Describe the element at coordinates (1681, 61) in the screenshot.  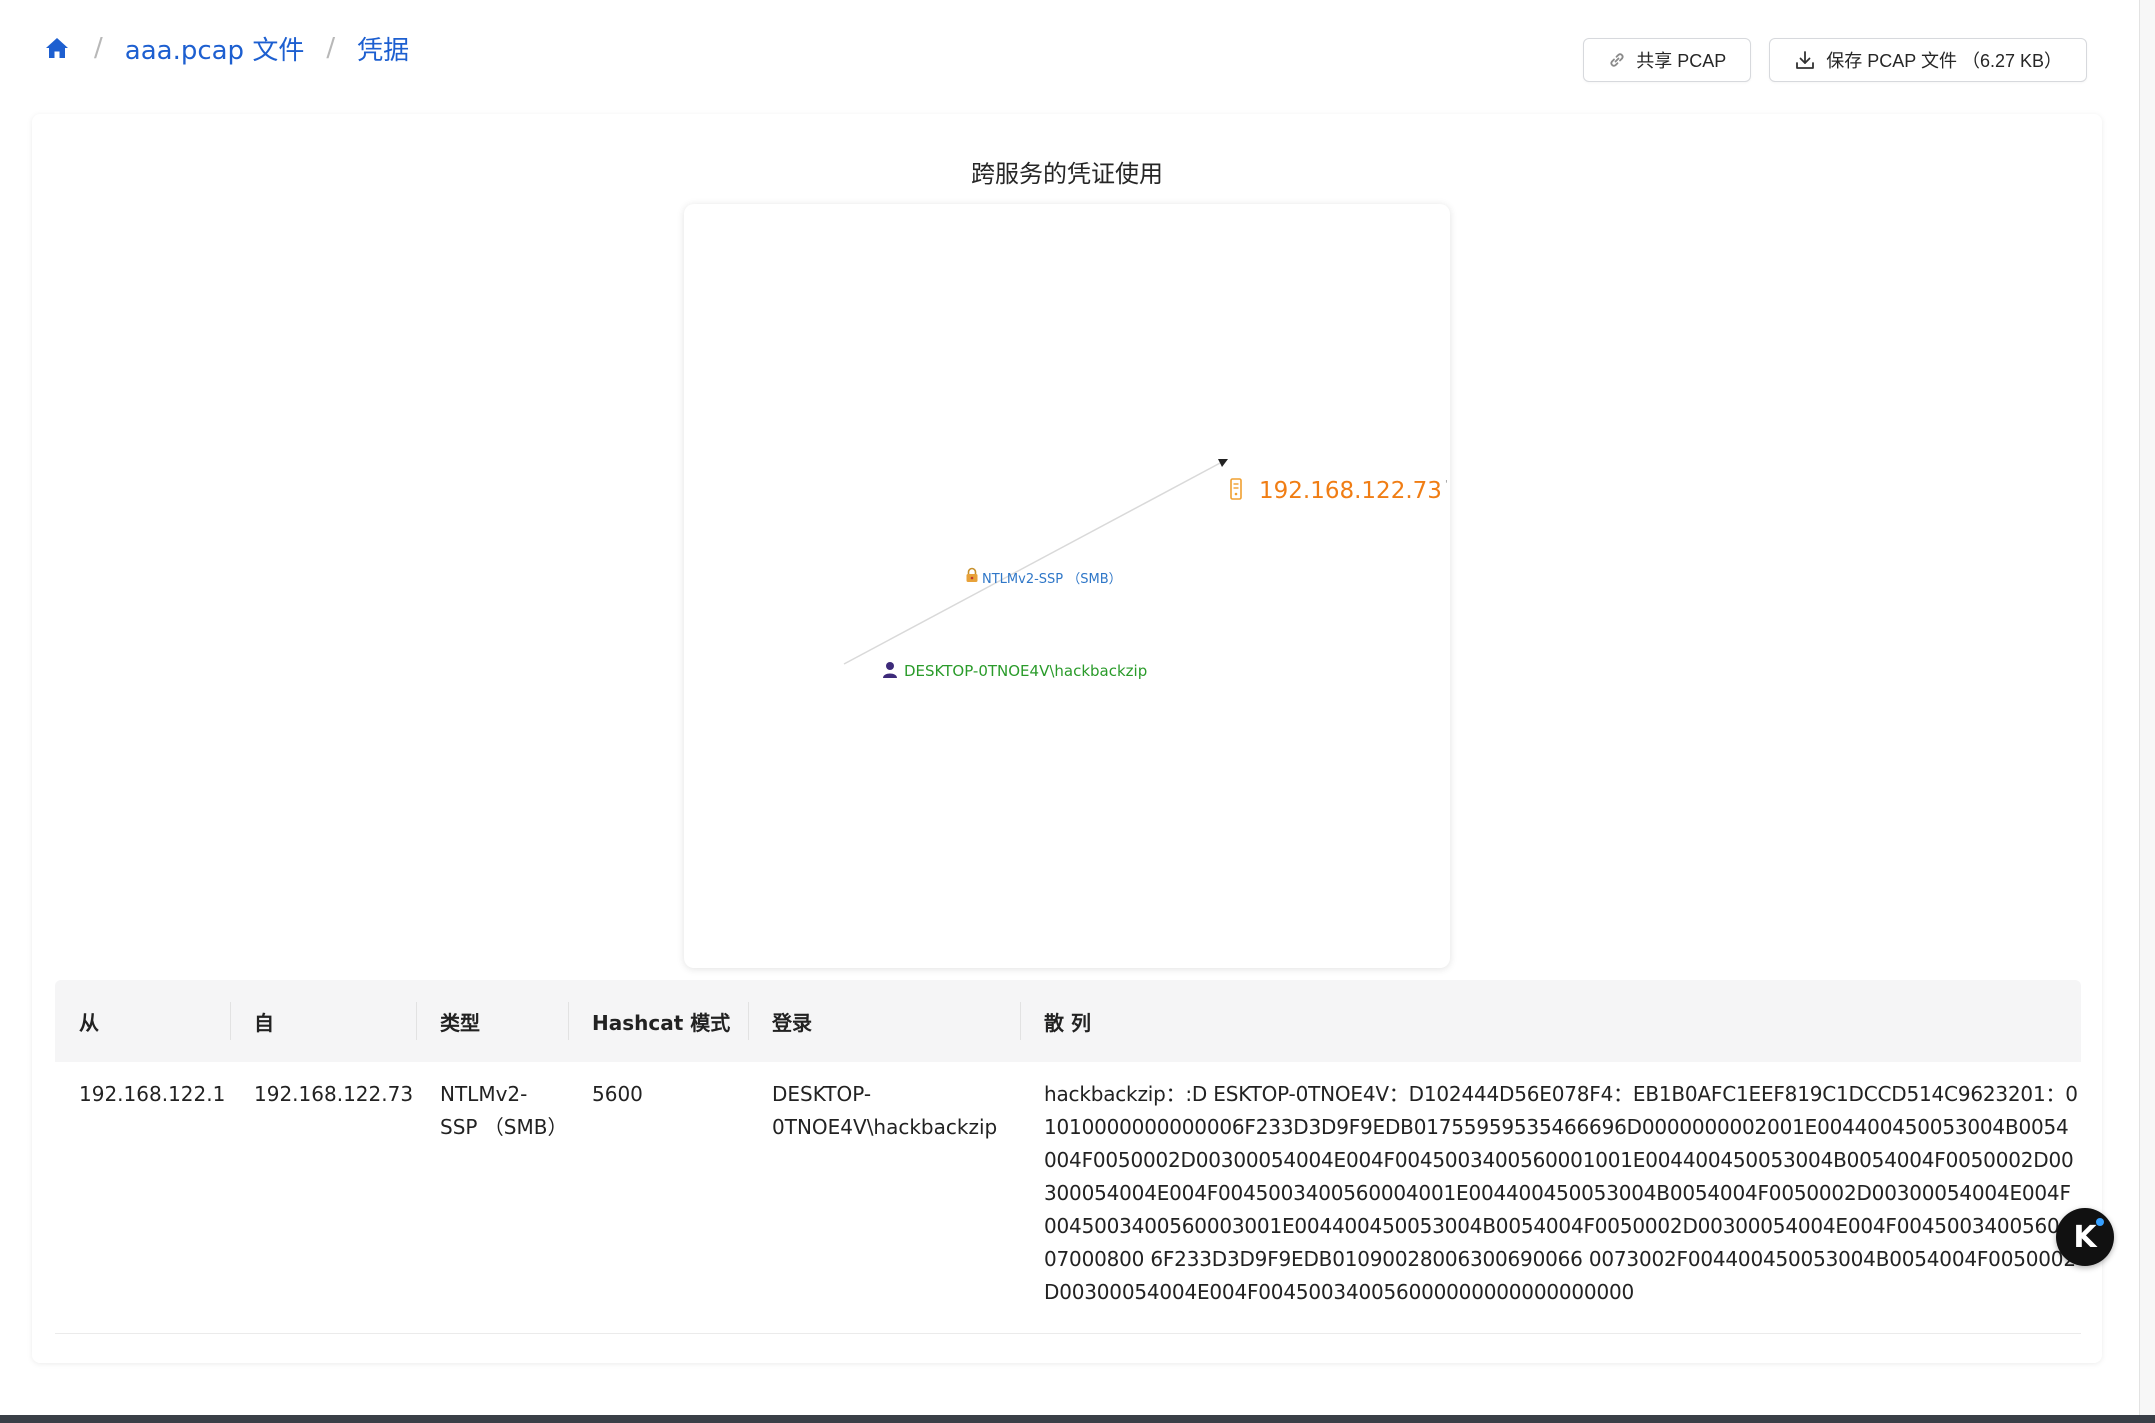
I see `share-pcap-label: 共享 PCAP` at that location.